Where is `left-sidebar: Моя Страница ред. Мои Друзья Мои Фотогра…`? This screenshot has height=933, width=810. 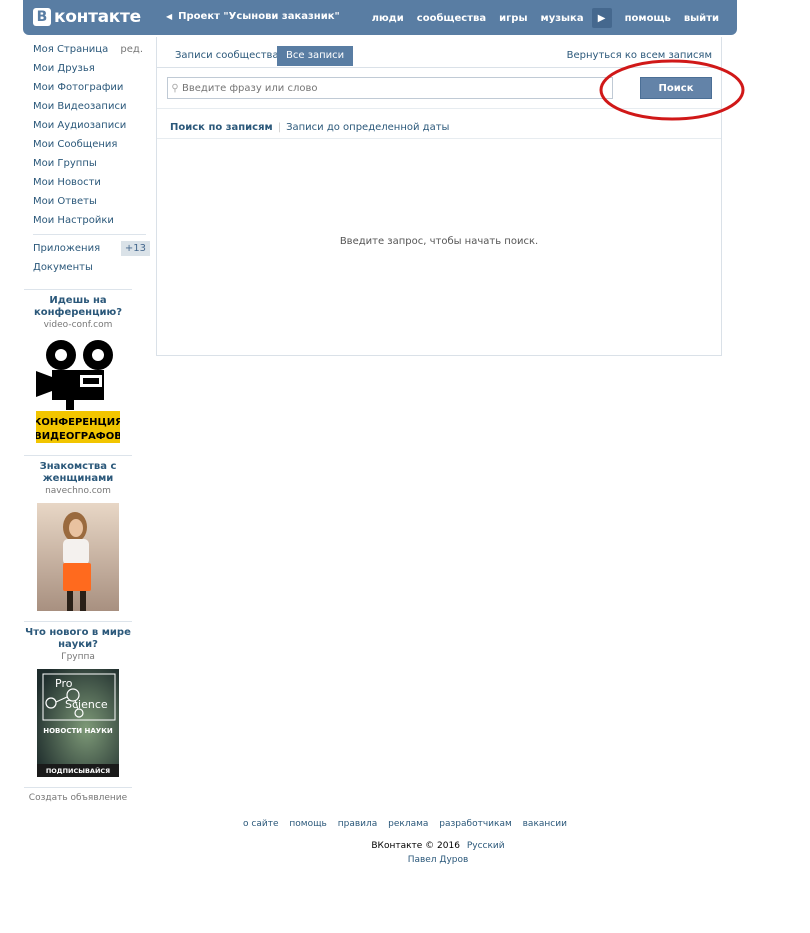 left-sidebar: Моя Страница ред. Мои Друзья Мои Фотогра… is located at coordinates (87, 158).